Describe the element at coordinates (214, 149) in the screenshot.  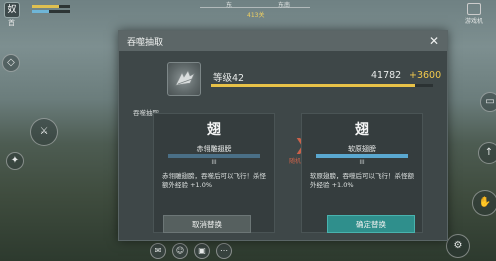
I see `skill-name: 赤翎雕翅膀` at that location.